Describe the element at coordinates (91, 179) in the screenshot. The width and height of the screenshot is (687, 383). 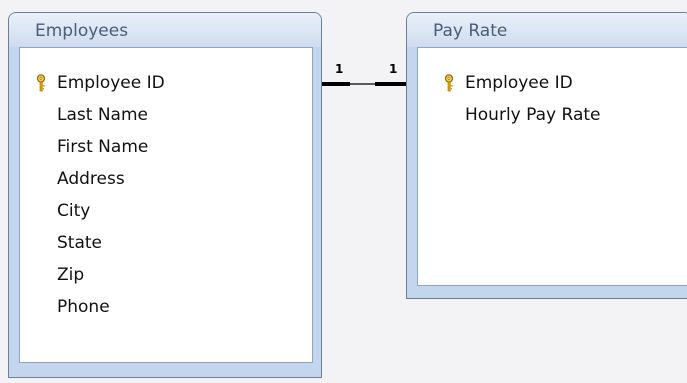
I see `field-label: Address` at that location.